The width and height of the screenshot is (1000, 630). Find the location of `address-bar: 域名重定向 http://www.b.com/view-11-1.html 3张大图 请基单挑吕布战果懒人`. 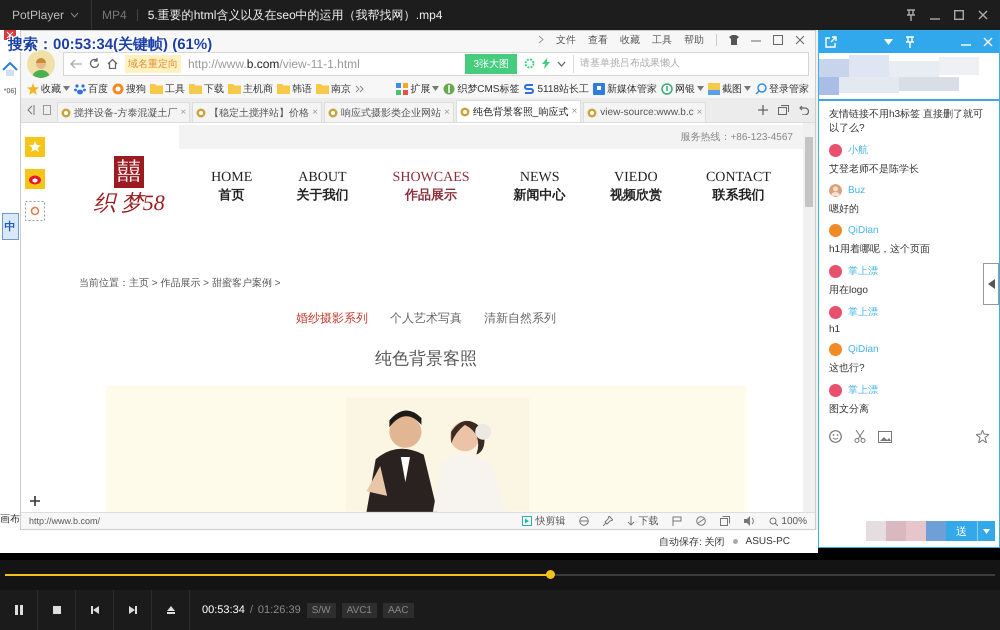

address-bar: 域名重定向 http://www.b.com/view-11-1.html 3张大图 请基单挑吕布战果懒人 is located at coordinates (436, 64).